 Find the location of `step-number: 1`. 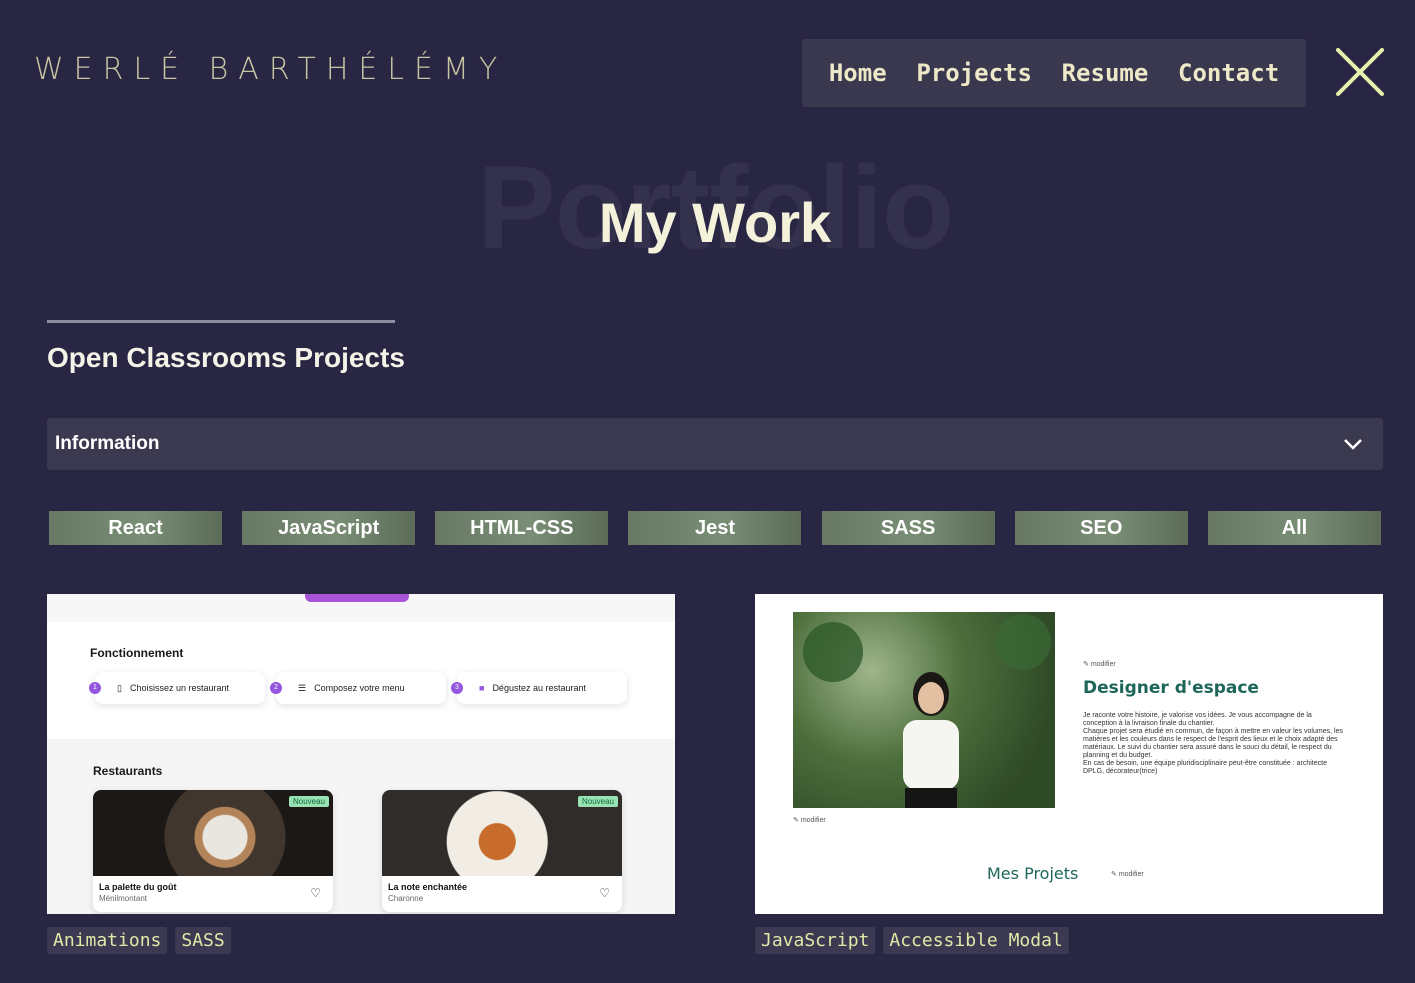

step-number: 1 is located at coordinates (95, 688).